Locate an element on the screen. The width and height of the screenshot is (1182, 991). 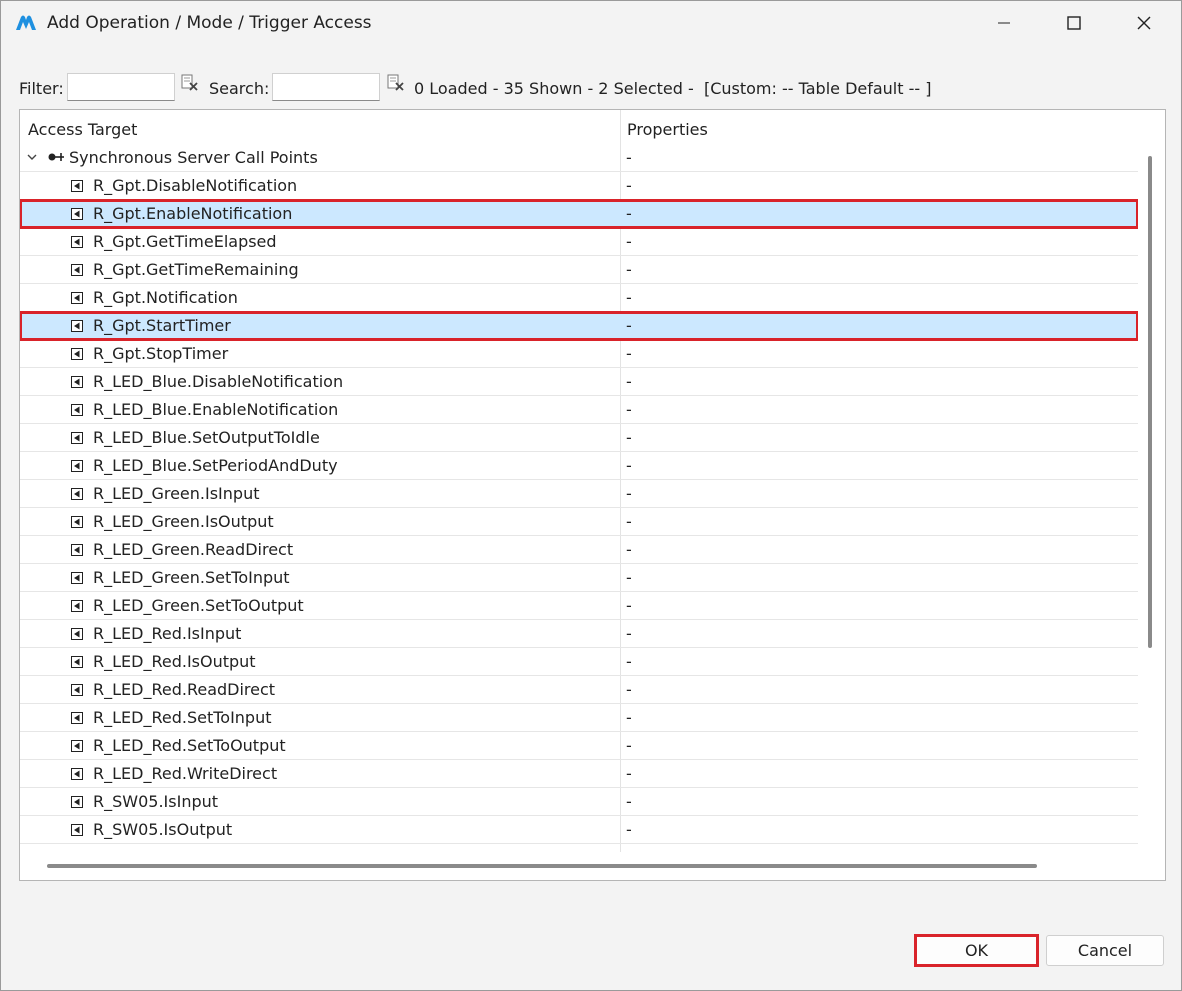
group-label: Synchronous Server Call Points is located at coordinates (193, 157).